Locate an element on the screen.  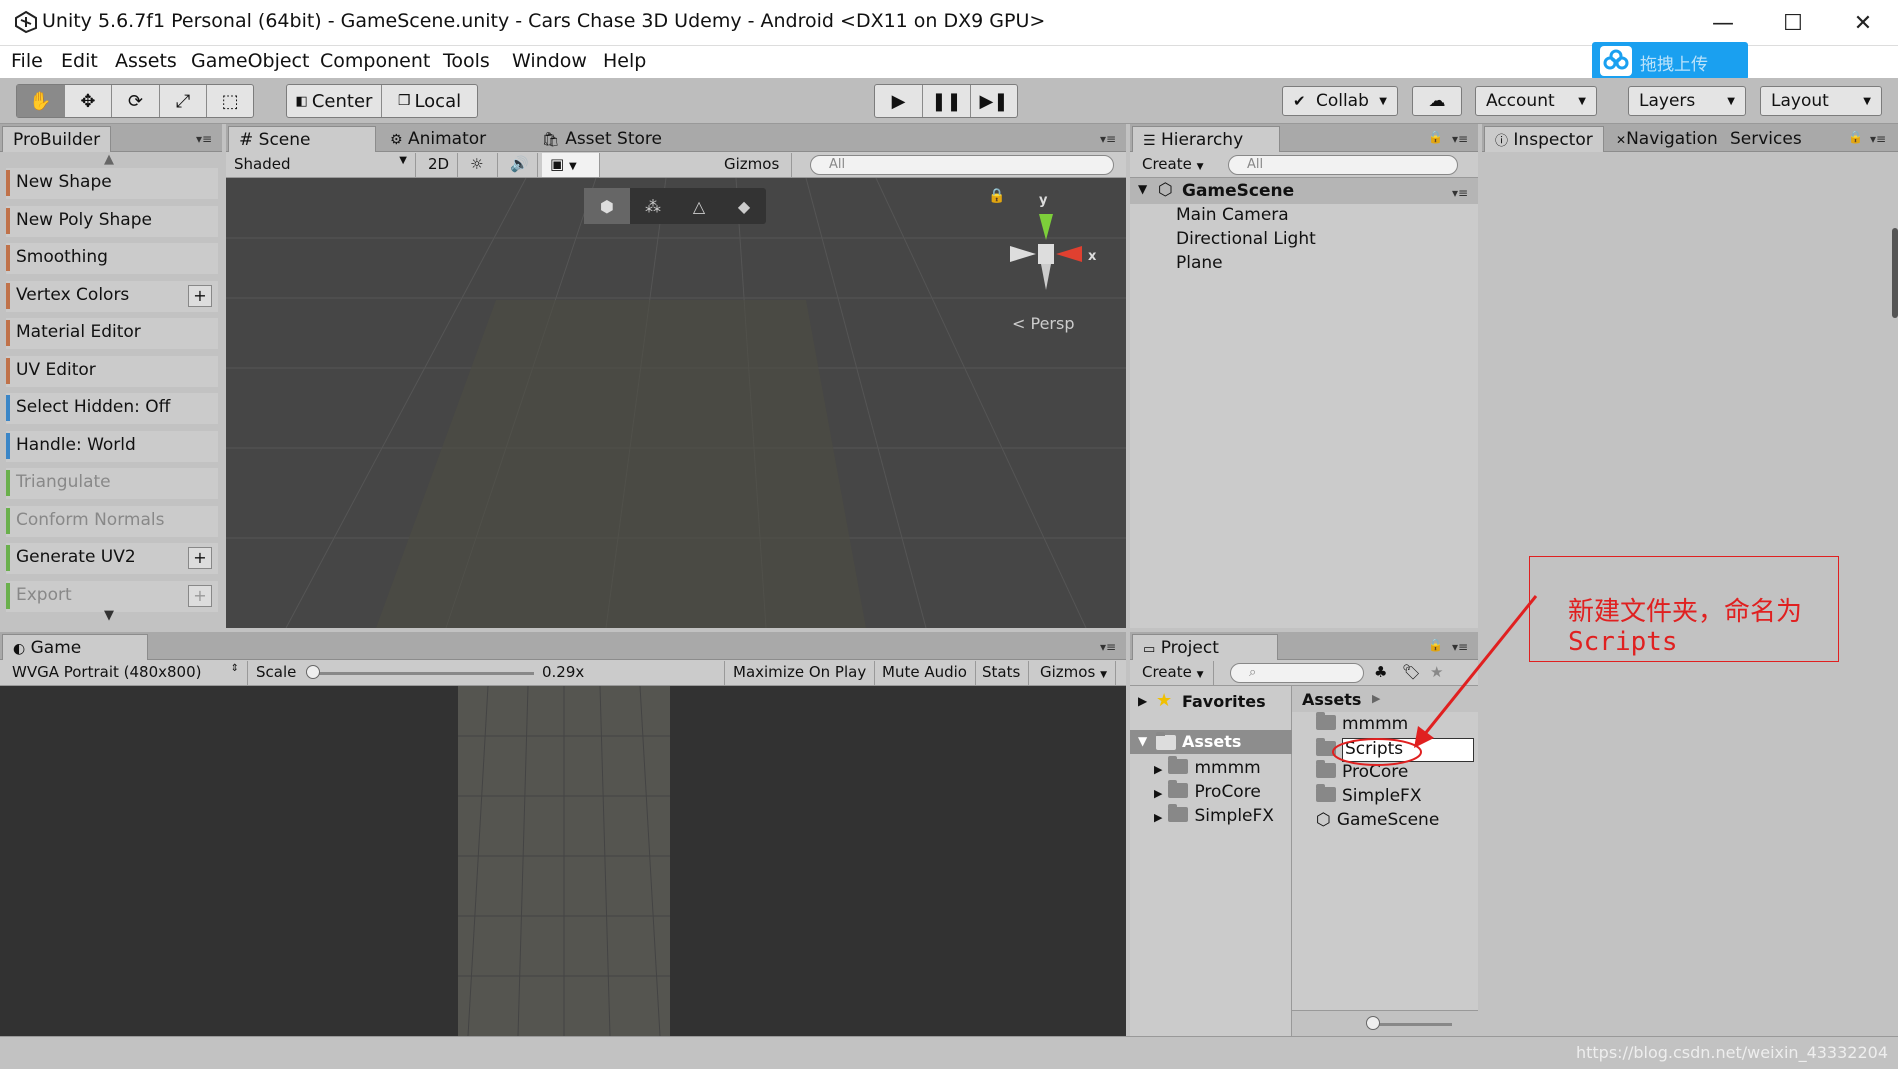
icon-size-slider is located at coordinates (1412, 1024).